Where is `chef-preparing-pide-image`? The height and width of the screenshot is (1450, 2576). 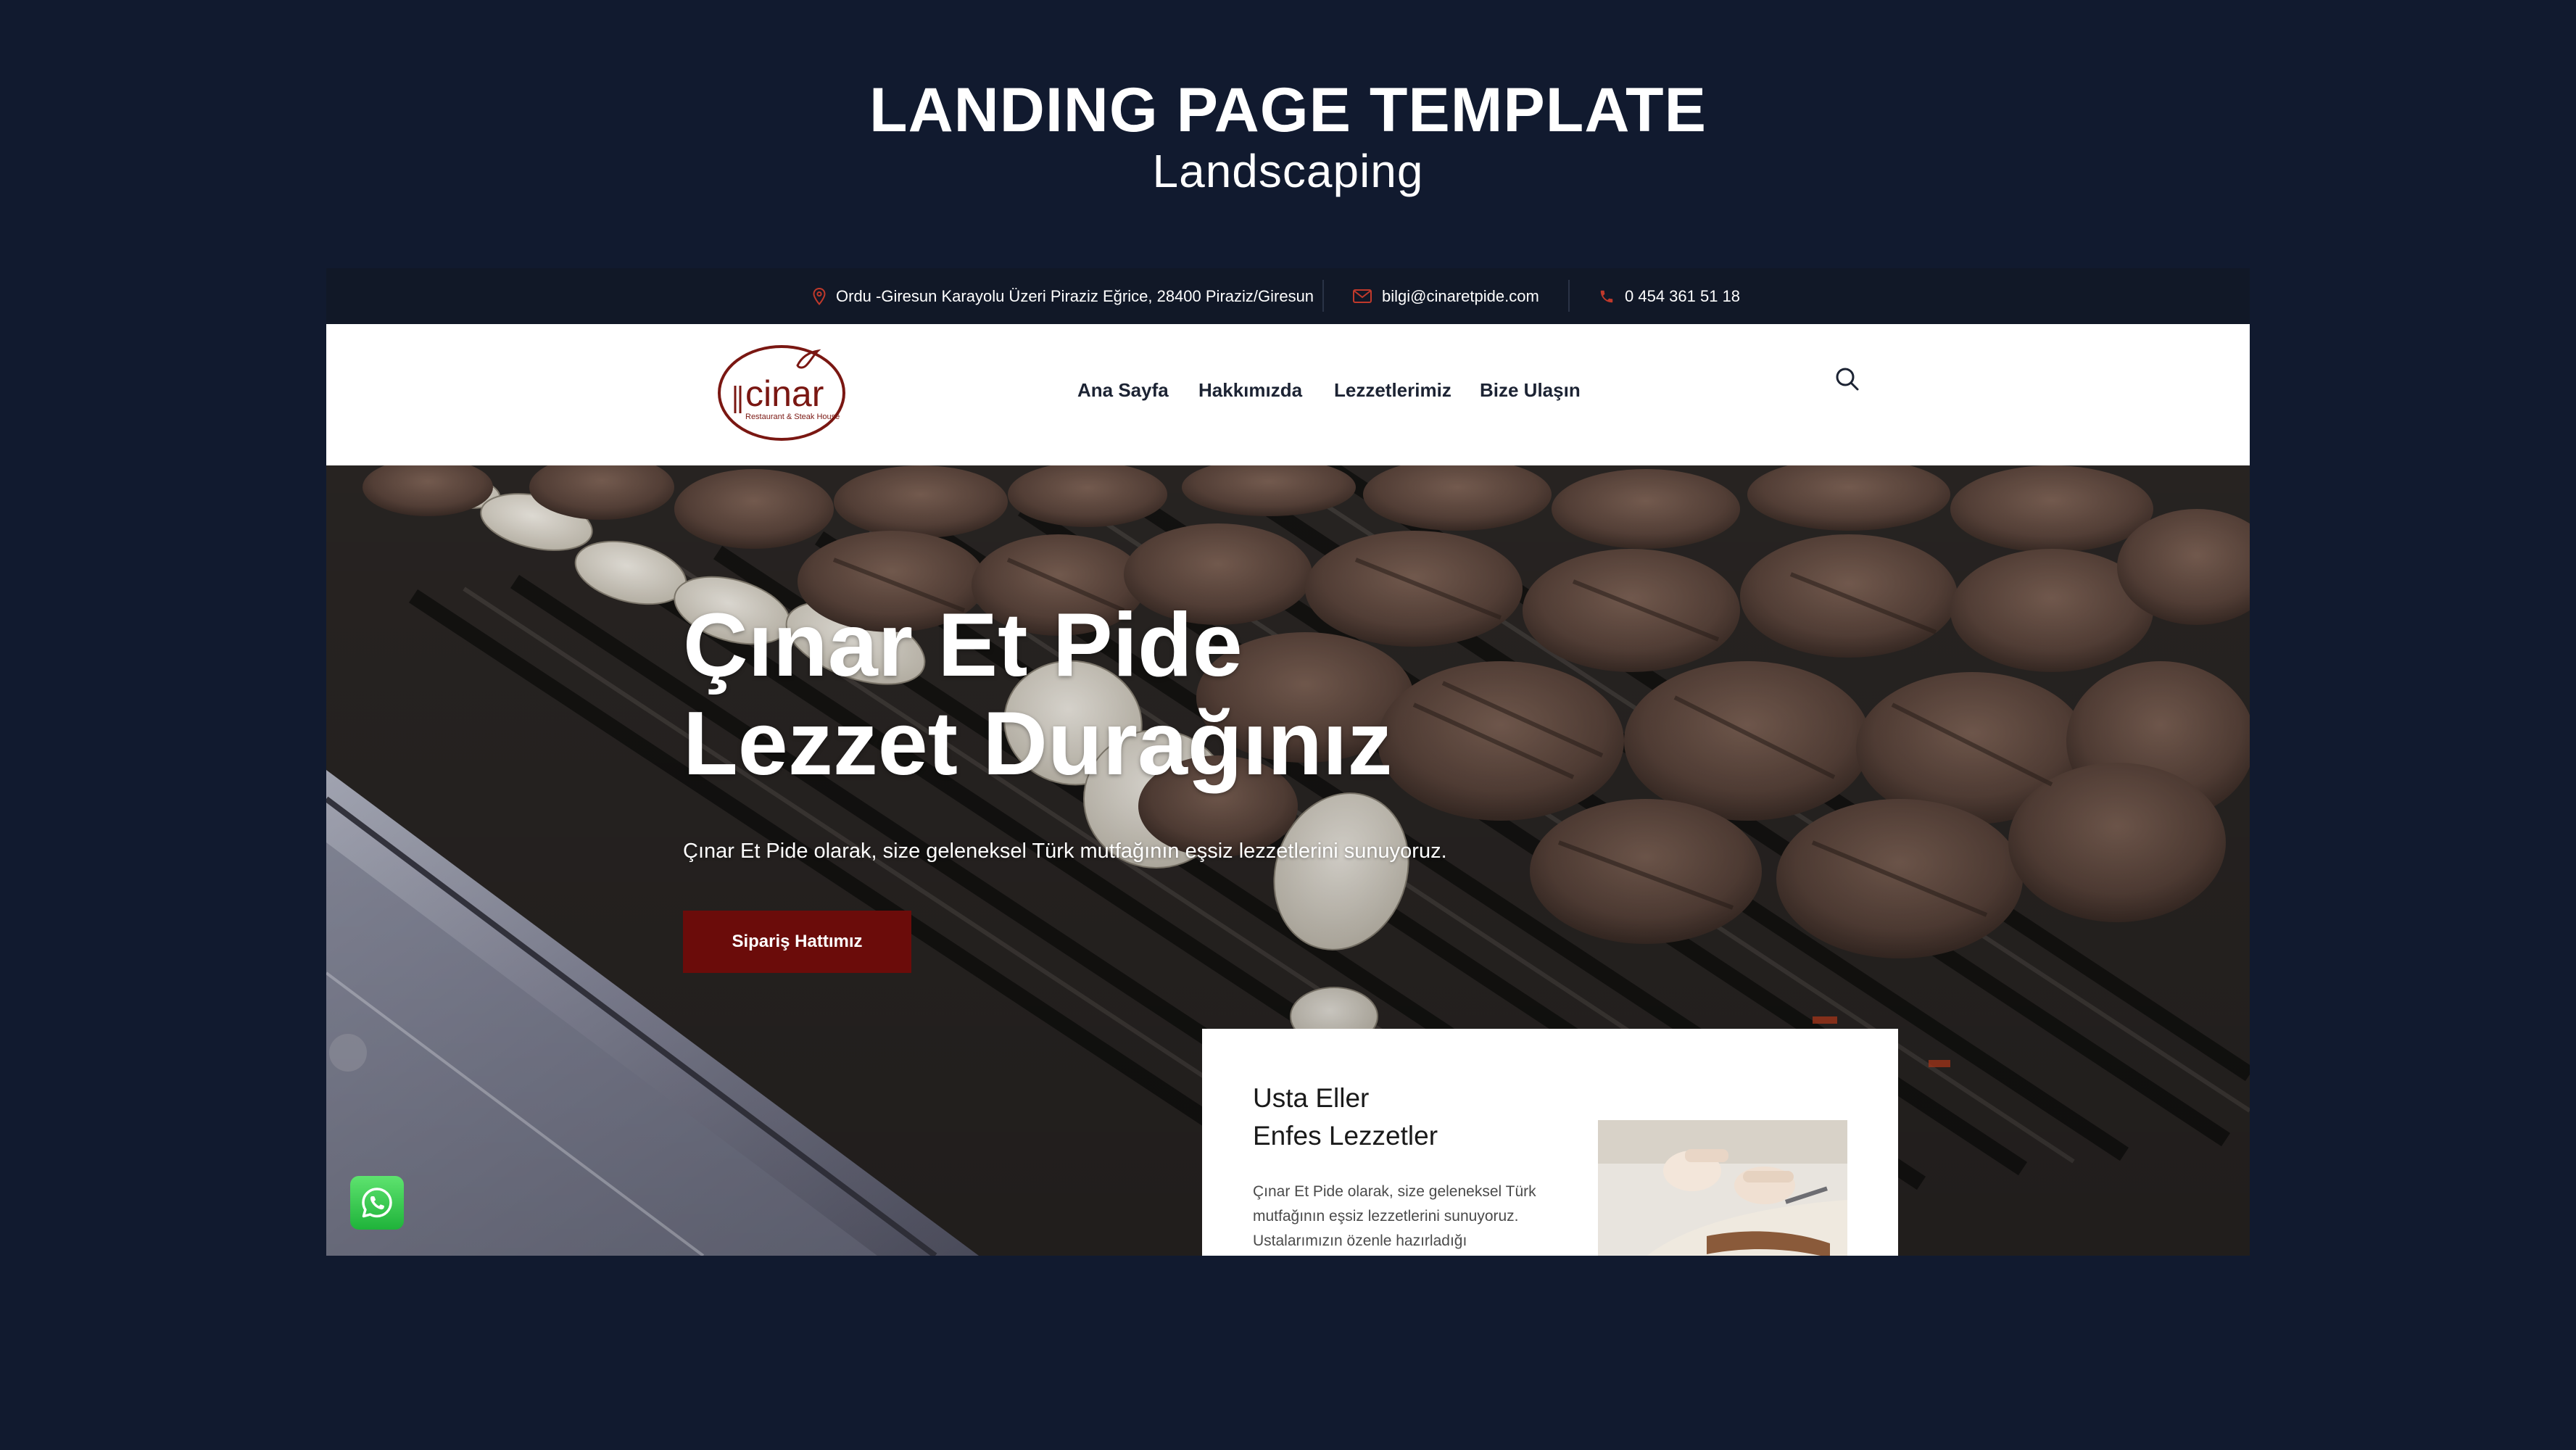
chef-preparing-pide-image is located at coordinates (1722, 1188).